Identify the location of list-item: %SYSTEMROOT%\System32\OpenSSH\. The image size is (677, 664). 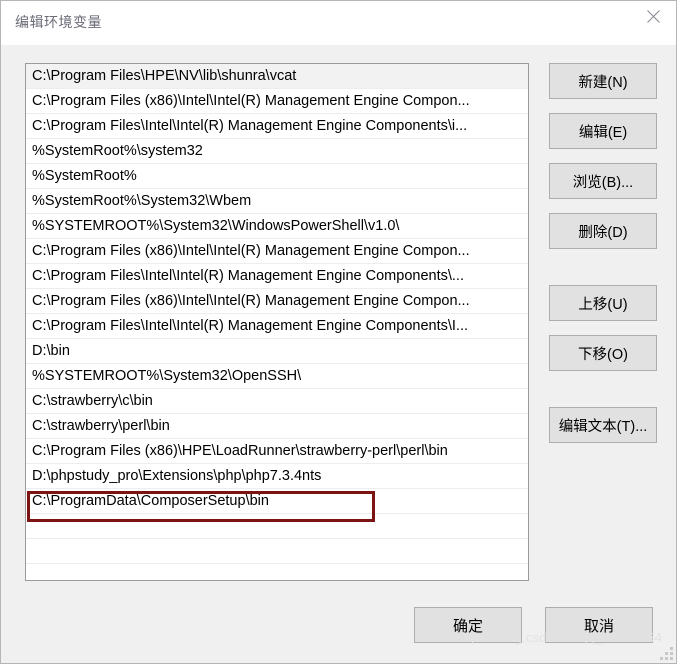
(277, 376).